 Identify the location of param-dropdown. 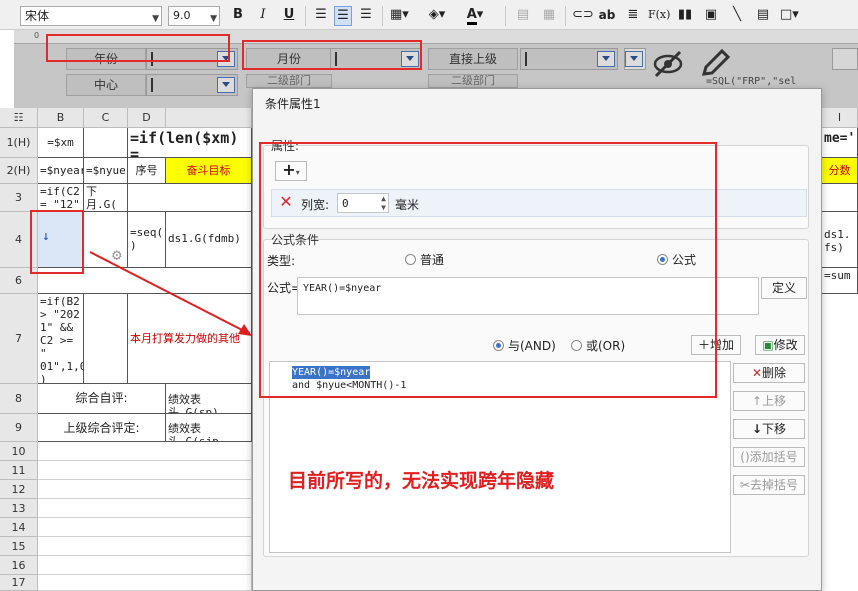
(635, 59).